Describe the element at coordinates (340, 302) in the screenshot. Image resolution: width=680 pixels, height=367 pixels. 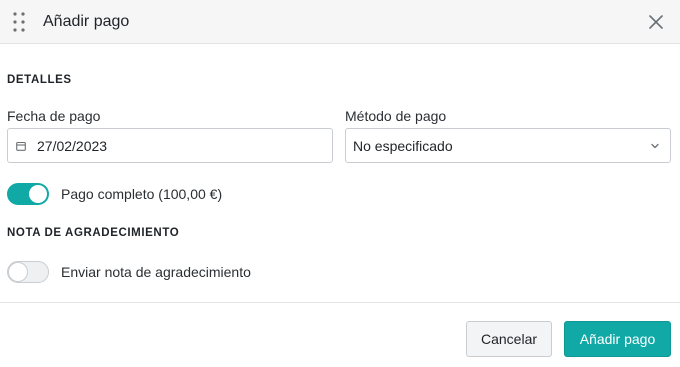
I see `footer-divider` at that location.